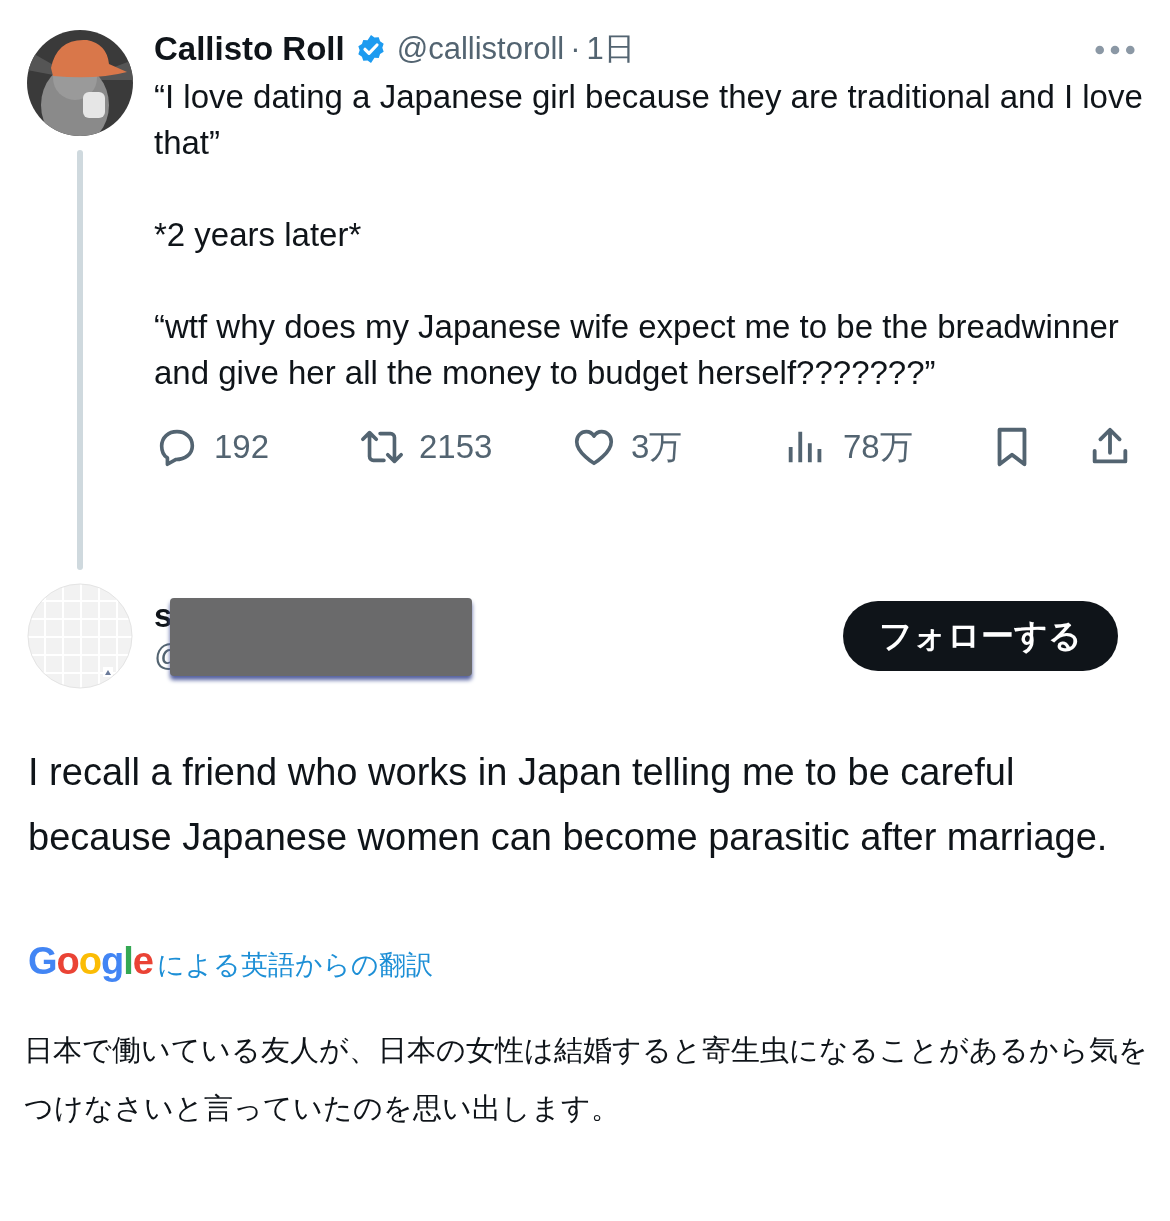  Describe the element at coordinates (610, 49) in the screenshot. I see `post-time: 1日` at that location.